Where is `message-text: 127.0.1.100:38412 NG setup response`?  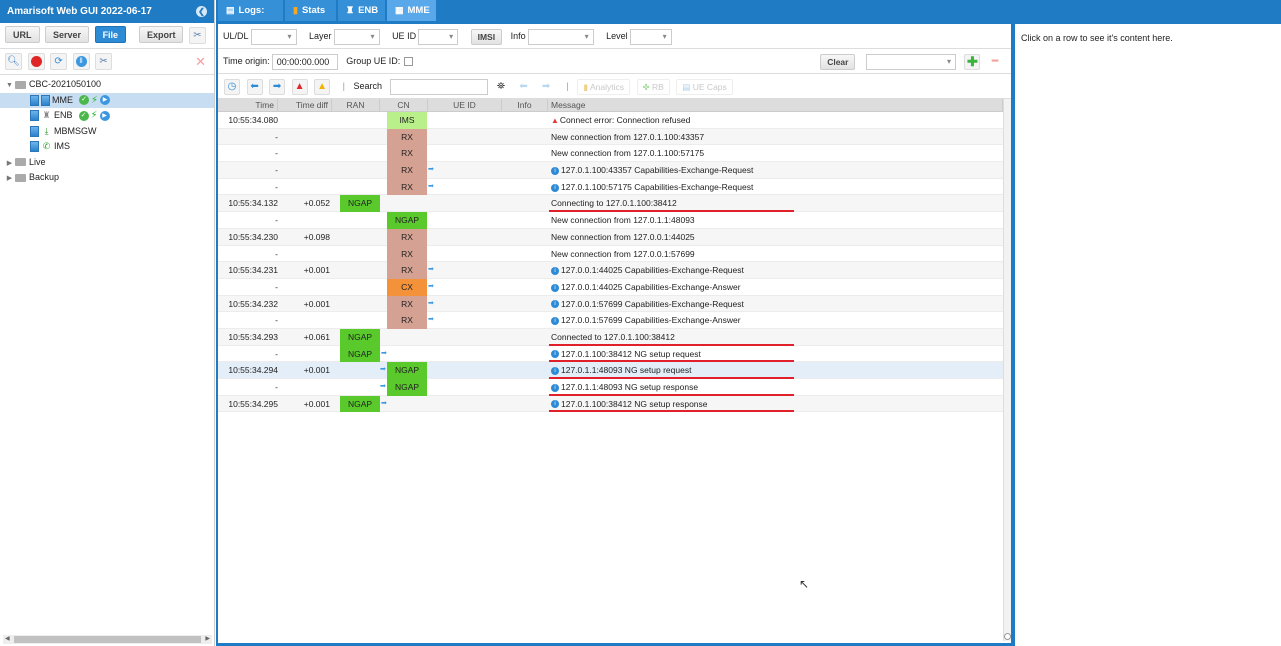 message-text: 127.0.1.100:38412 NG setup response is located at coordinates (634, 403).